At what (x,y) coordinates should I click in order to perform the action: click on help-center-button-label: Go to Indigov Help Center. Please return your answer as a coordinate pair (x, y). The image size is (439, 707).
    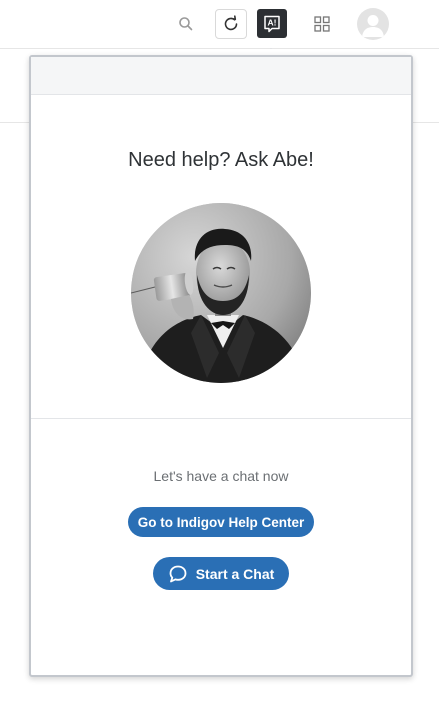
    Looking at the image, I should click on (221, 522).